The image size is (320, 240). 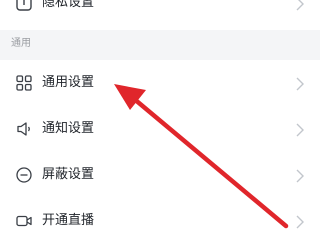 I want to click on settings-row-notify-label: 通知设置, so click(x=68, y=128).